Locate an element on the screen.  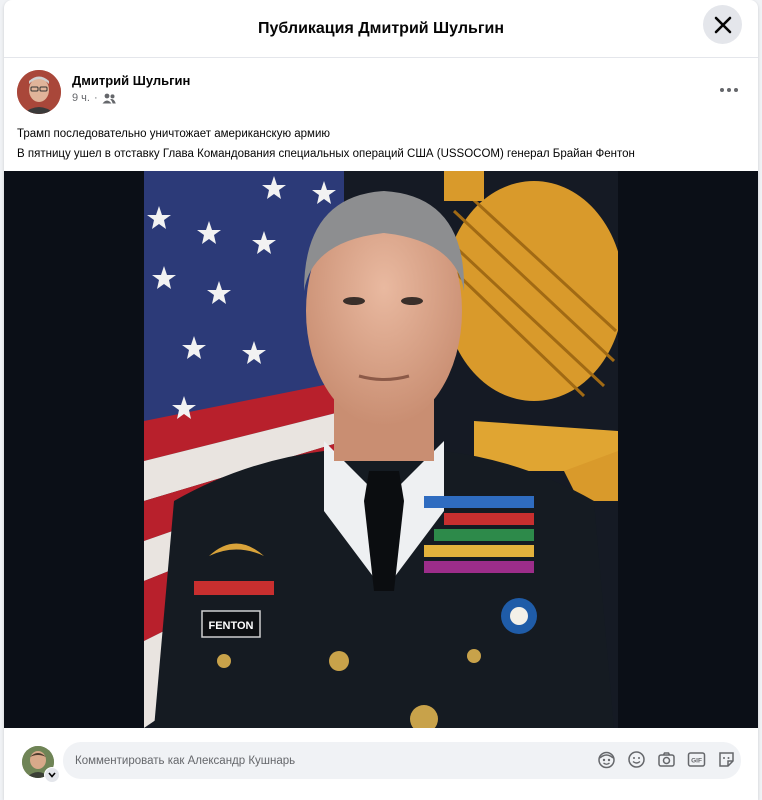
emoji-icon is located at coordinates (636, 759).